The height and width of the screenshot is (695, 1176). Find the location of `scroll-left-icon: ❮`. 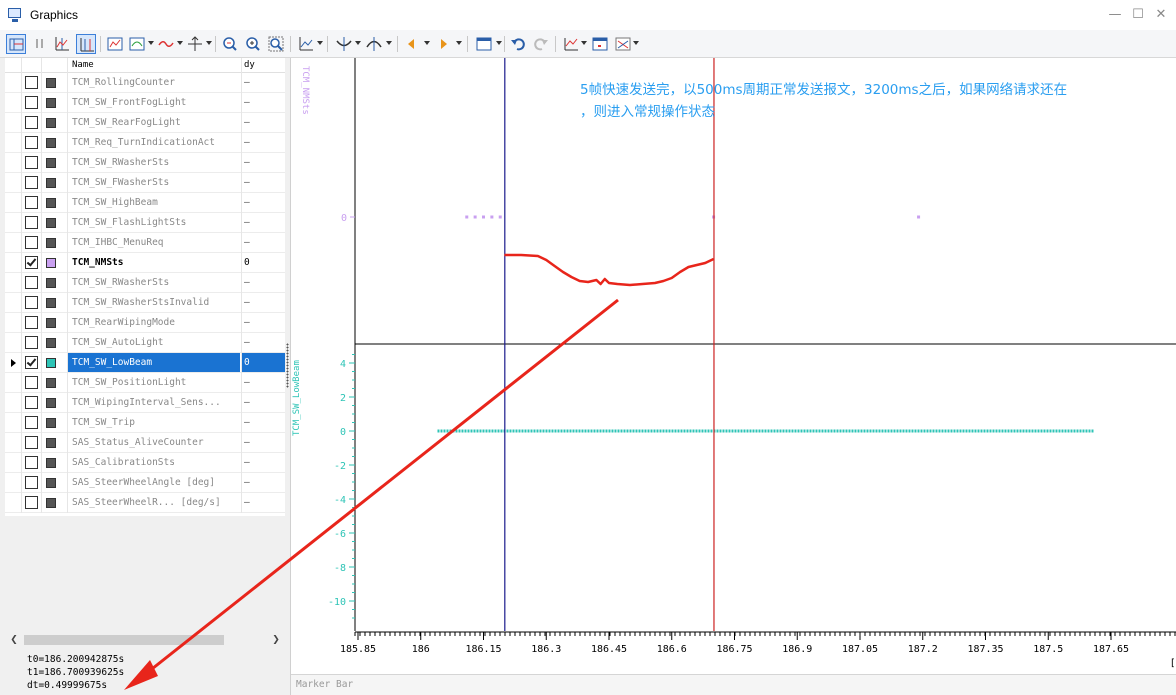

scroll-left-icon: ❮ is located at coordinates (14, 640).